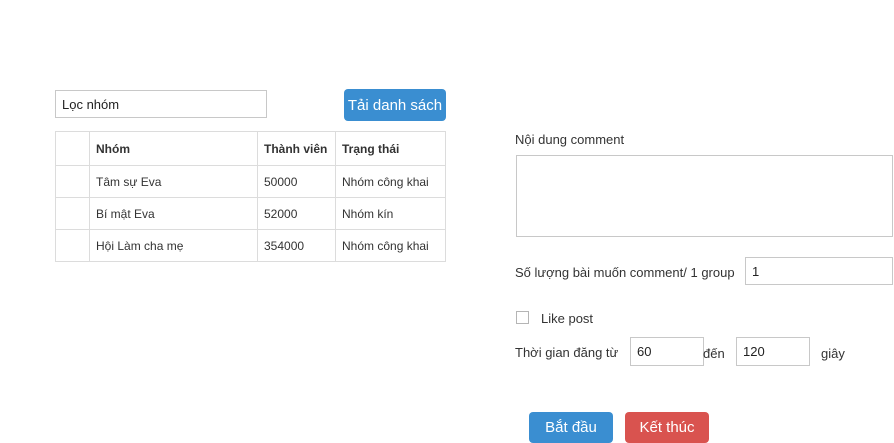 The width and height of the screenshot is (894, 443). What do you see at coordinates (522, 317) in the screenshot?
I see `like-post-checkbox` at bounding box center [522, 317].